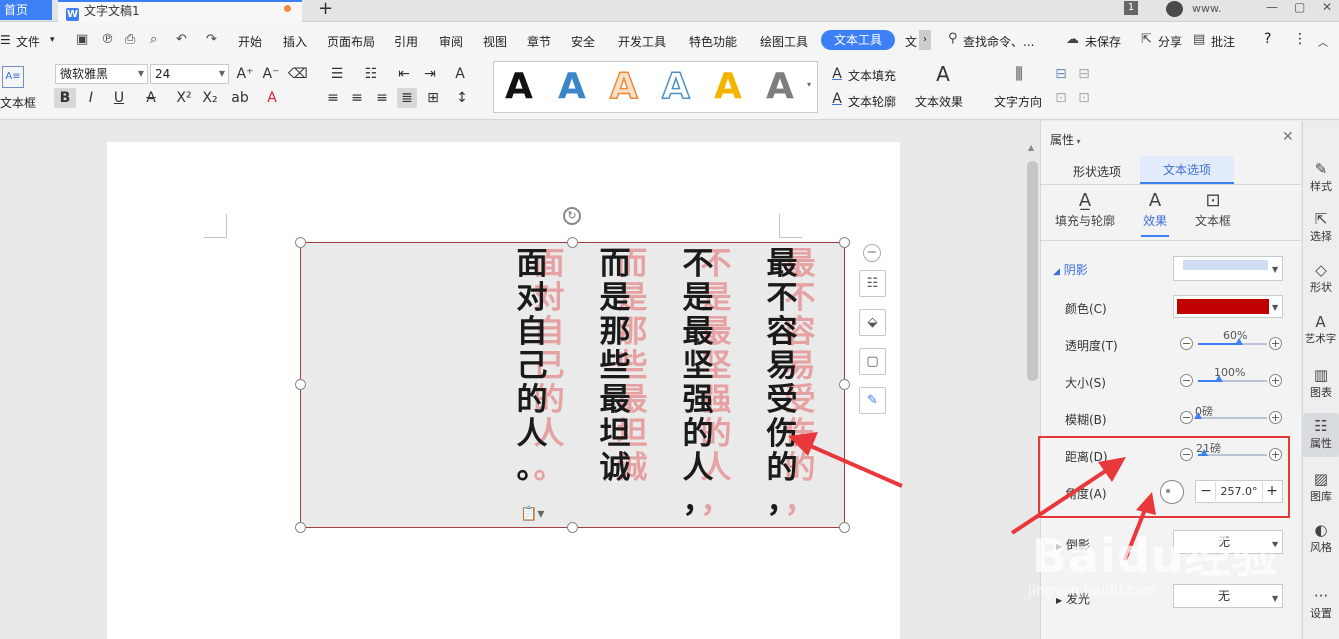  What do you see at coordinates (333, 98) in the screenshot?
I see `align-left-icon: ≡` at bounding box center [333, 98].